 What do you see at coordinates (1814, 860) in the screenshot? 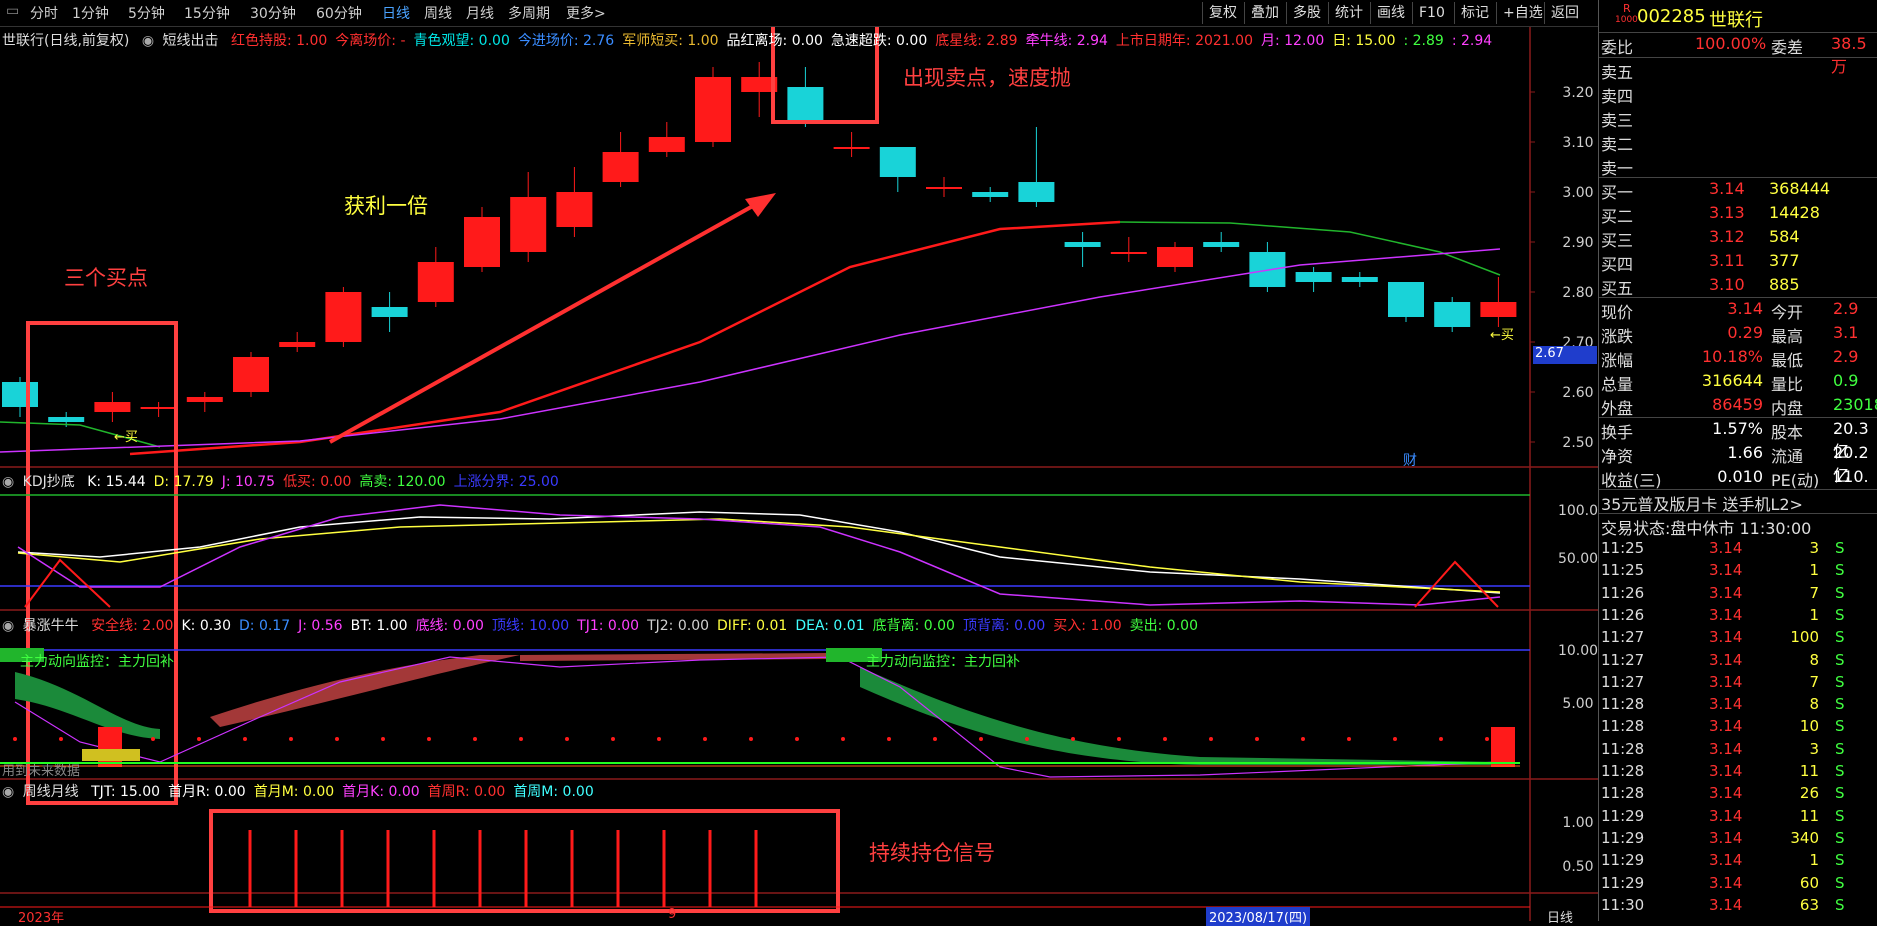
I see `trade-vol: 1` at bounding box center [1814, 860].